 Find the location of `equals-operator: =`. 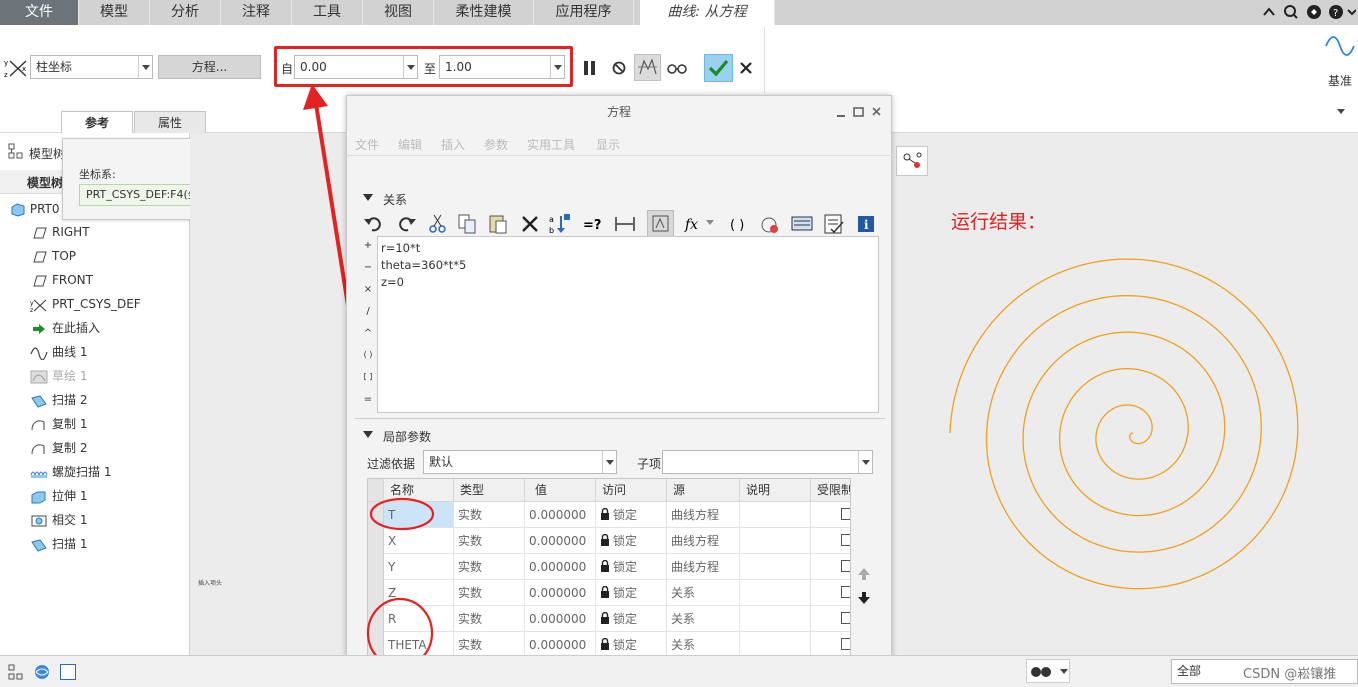

equals-operator: = is located at coordinates (368, 399).